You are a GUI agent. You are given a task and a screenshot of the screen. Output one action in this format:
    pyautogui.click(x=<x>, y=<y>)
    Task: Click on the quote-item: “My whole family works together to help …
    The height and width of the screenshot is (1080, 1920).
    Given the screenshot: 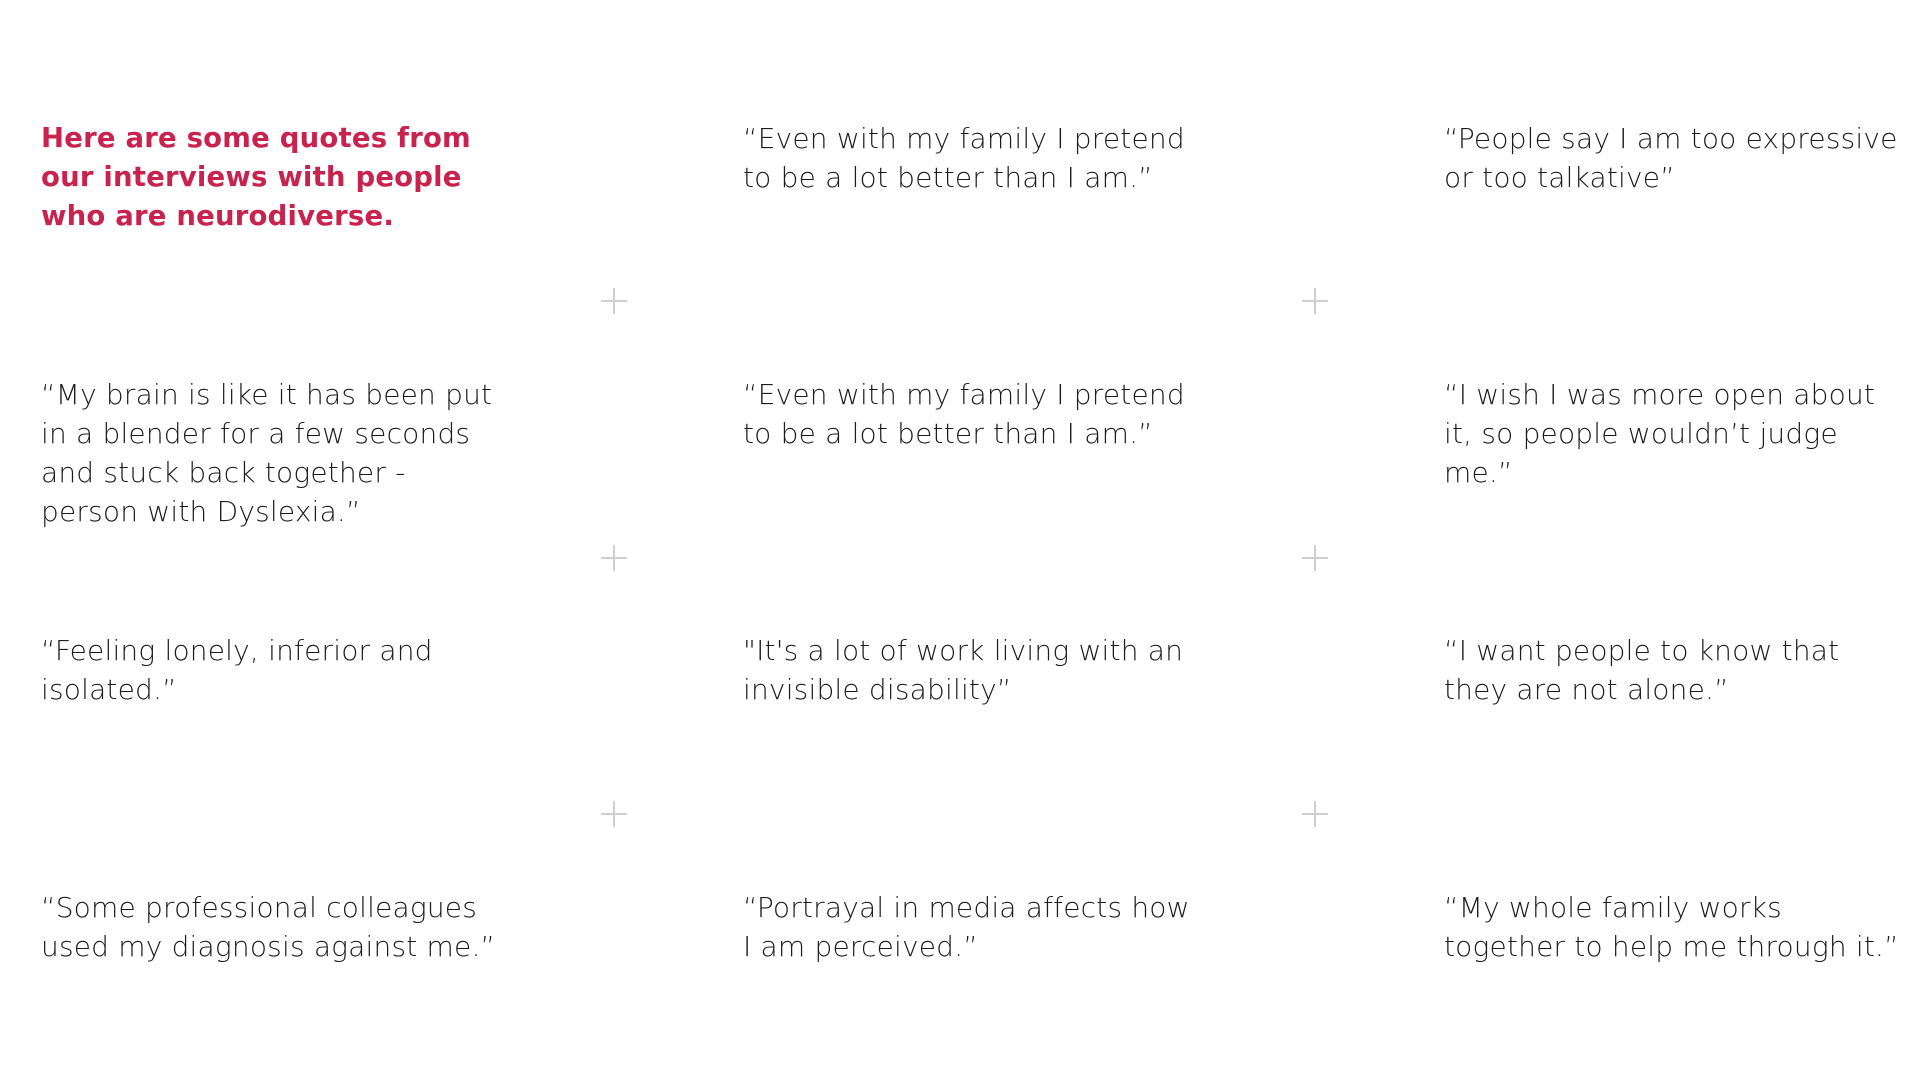 What is the action you would take?
    pyautogui.click(x=1671, y=927)
    